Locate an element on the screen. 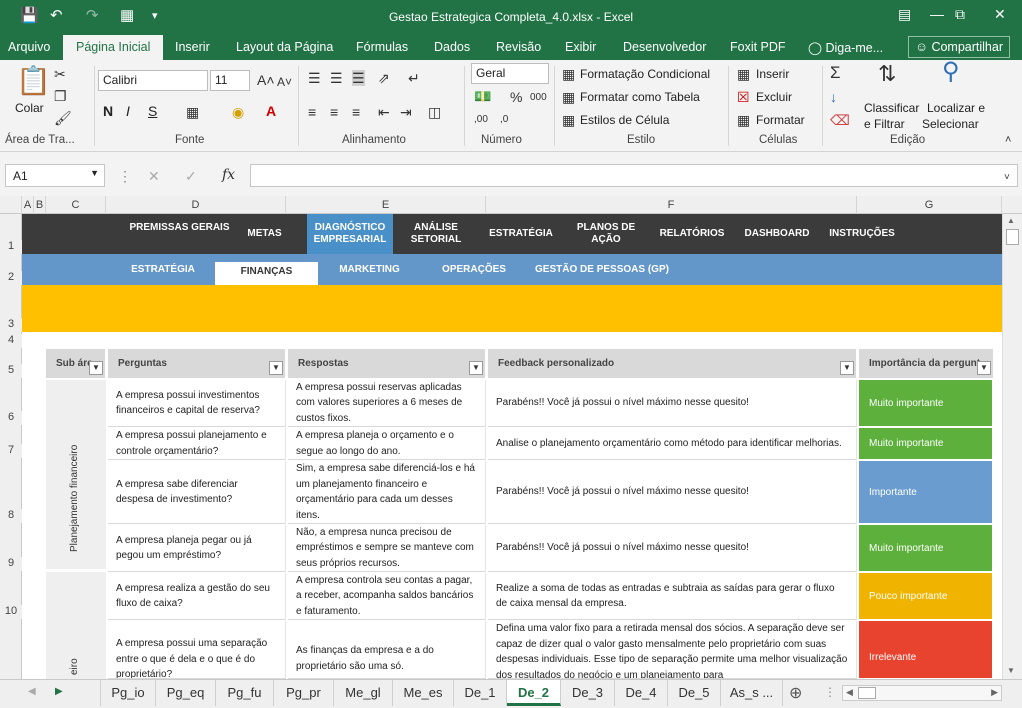 This screenshot has height=708, width=1022. nav-analise: ANÁLISE SETORIAL is located at coordinates (436, 234).